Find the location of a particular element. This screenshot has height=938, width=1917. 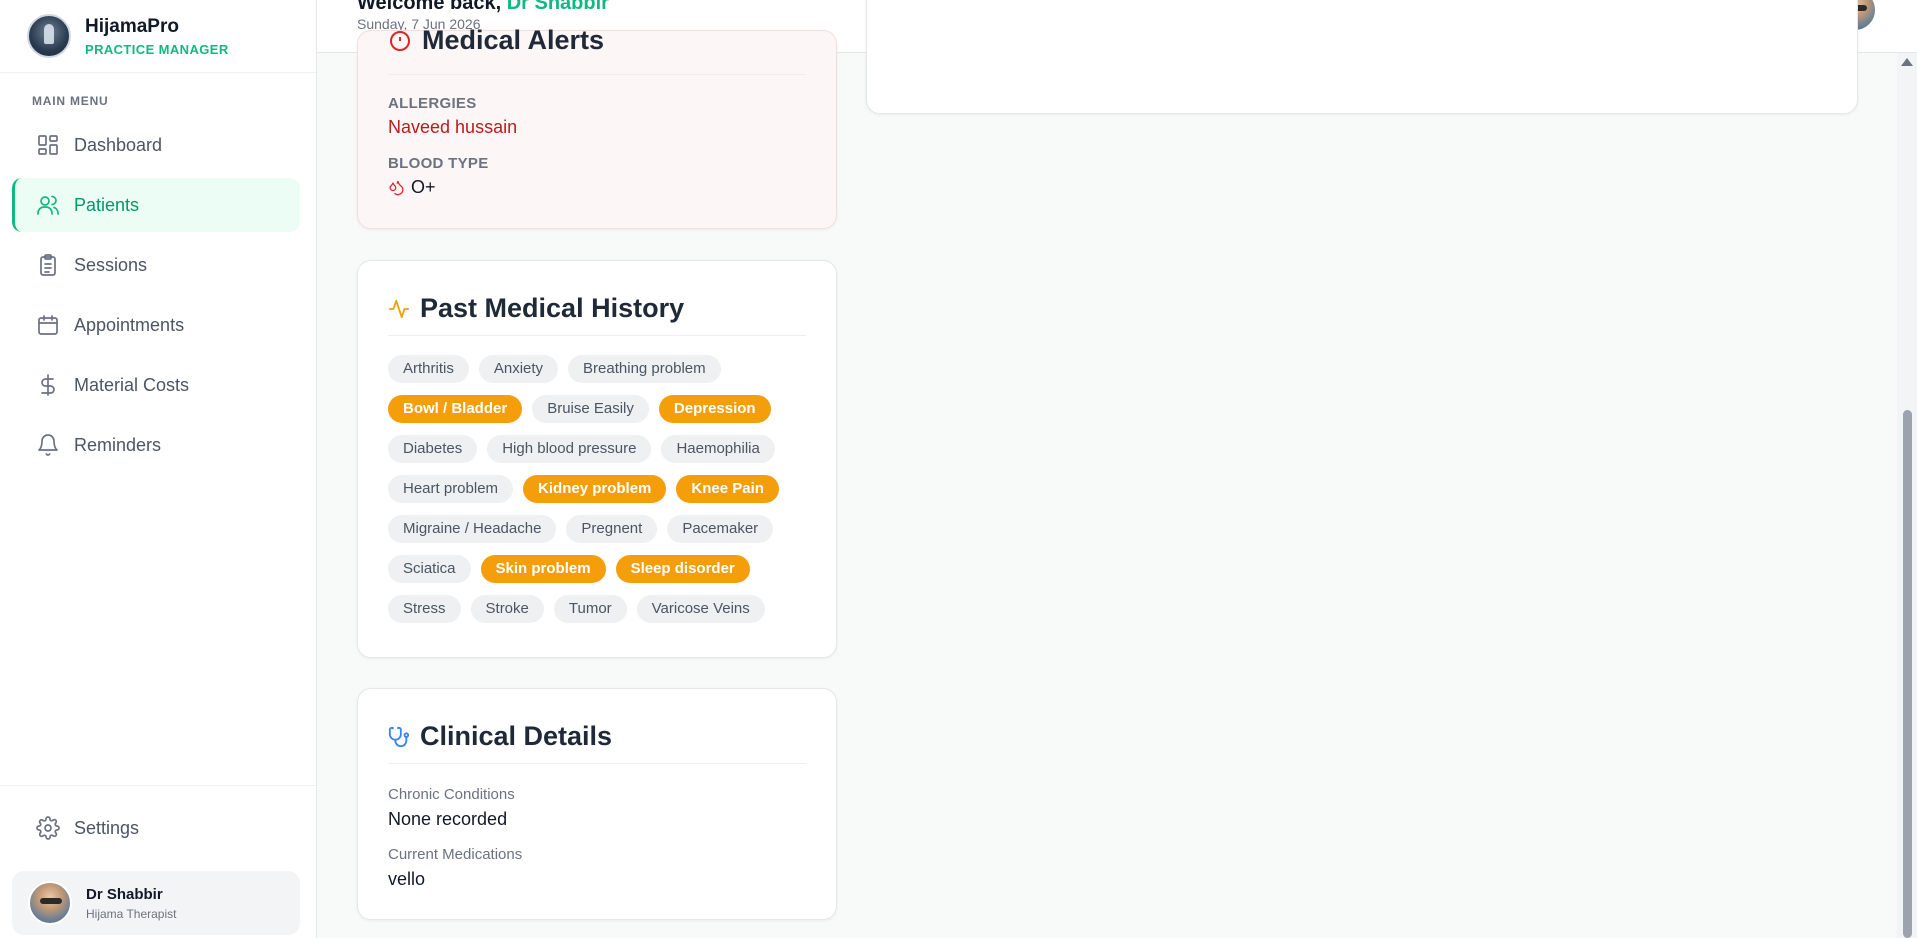

sidebar-item-reminders: Reminders is located at coordinates (156, 445).